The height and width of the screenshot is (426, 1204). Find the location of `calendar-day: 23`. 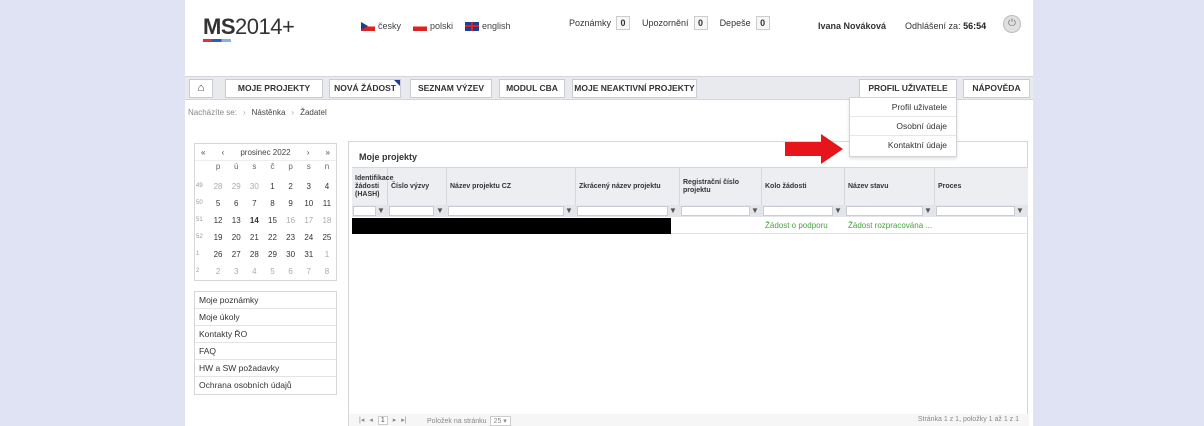

calendar-day: 23 is located at coordinates (291, 237).